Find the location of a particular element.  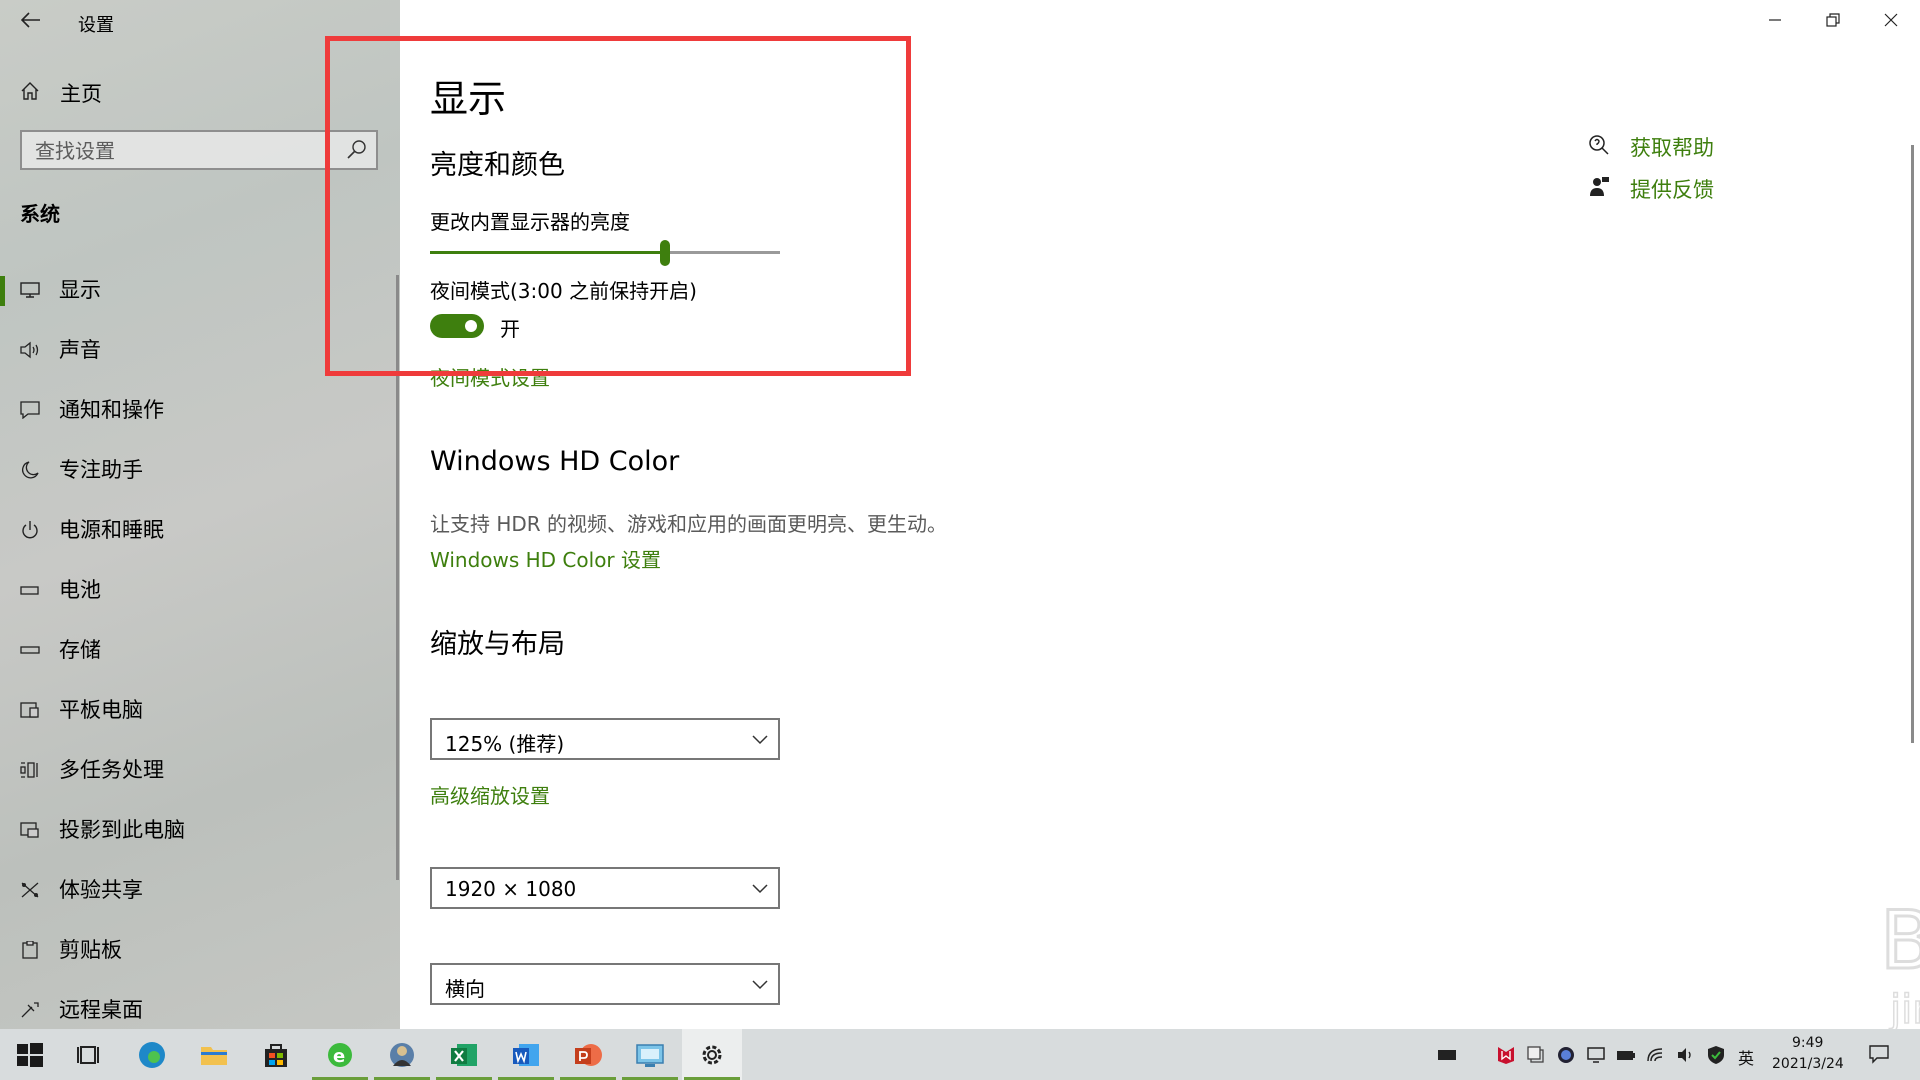

give-feedback-link: 提供反馈 is located at coordinates (1672, 189).